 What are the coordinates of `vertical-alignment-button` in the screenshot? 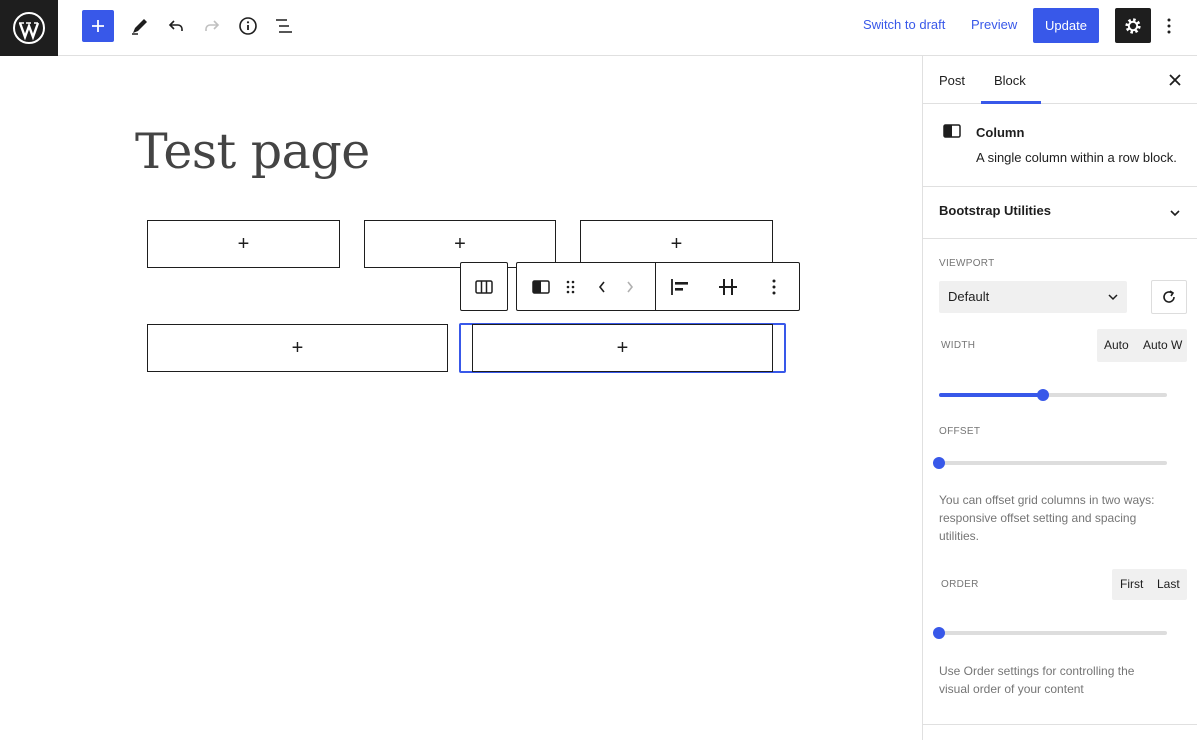 It's located at (680, 286).